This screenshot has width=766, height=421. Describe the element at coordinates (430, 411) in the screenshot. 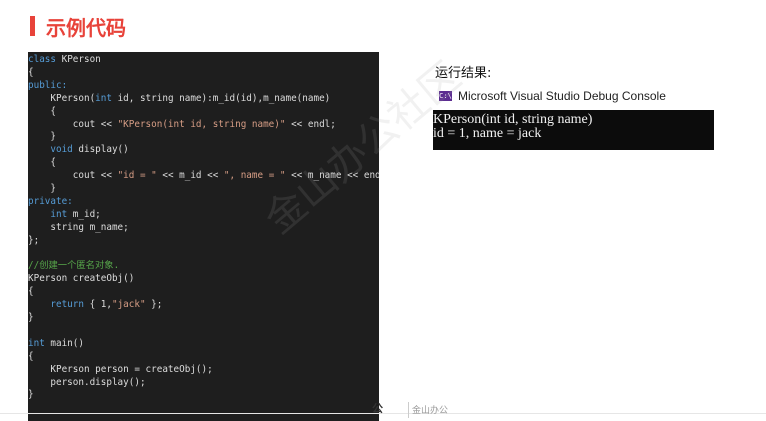

I see `footer-brand: 金山办公` at that location.